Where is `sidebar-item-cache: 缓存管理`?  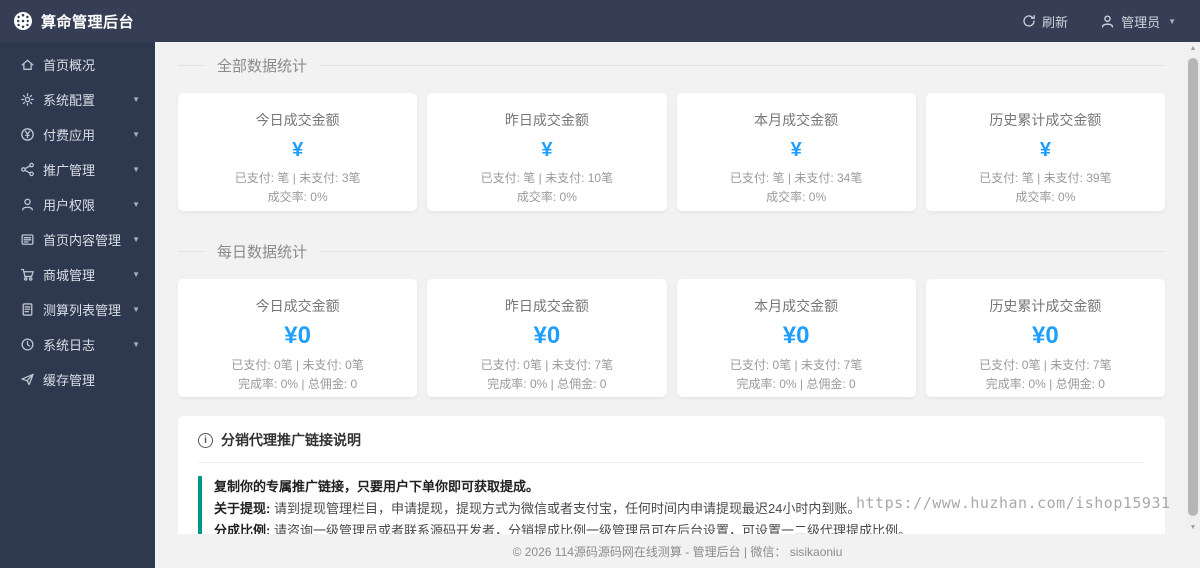
sidebar-item-cache: 缓存管理 is located at coordinates (77, 379).